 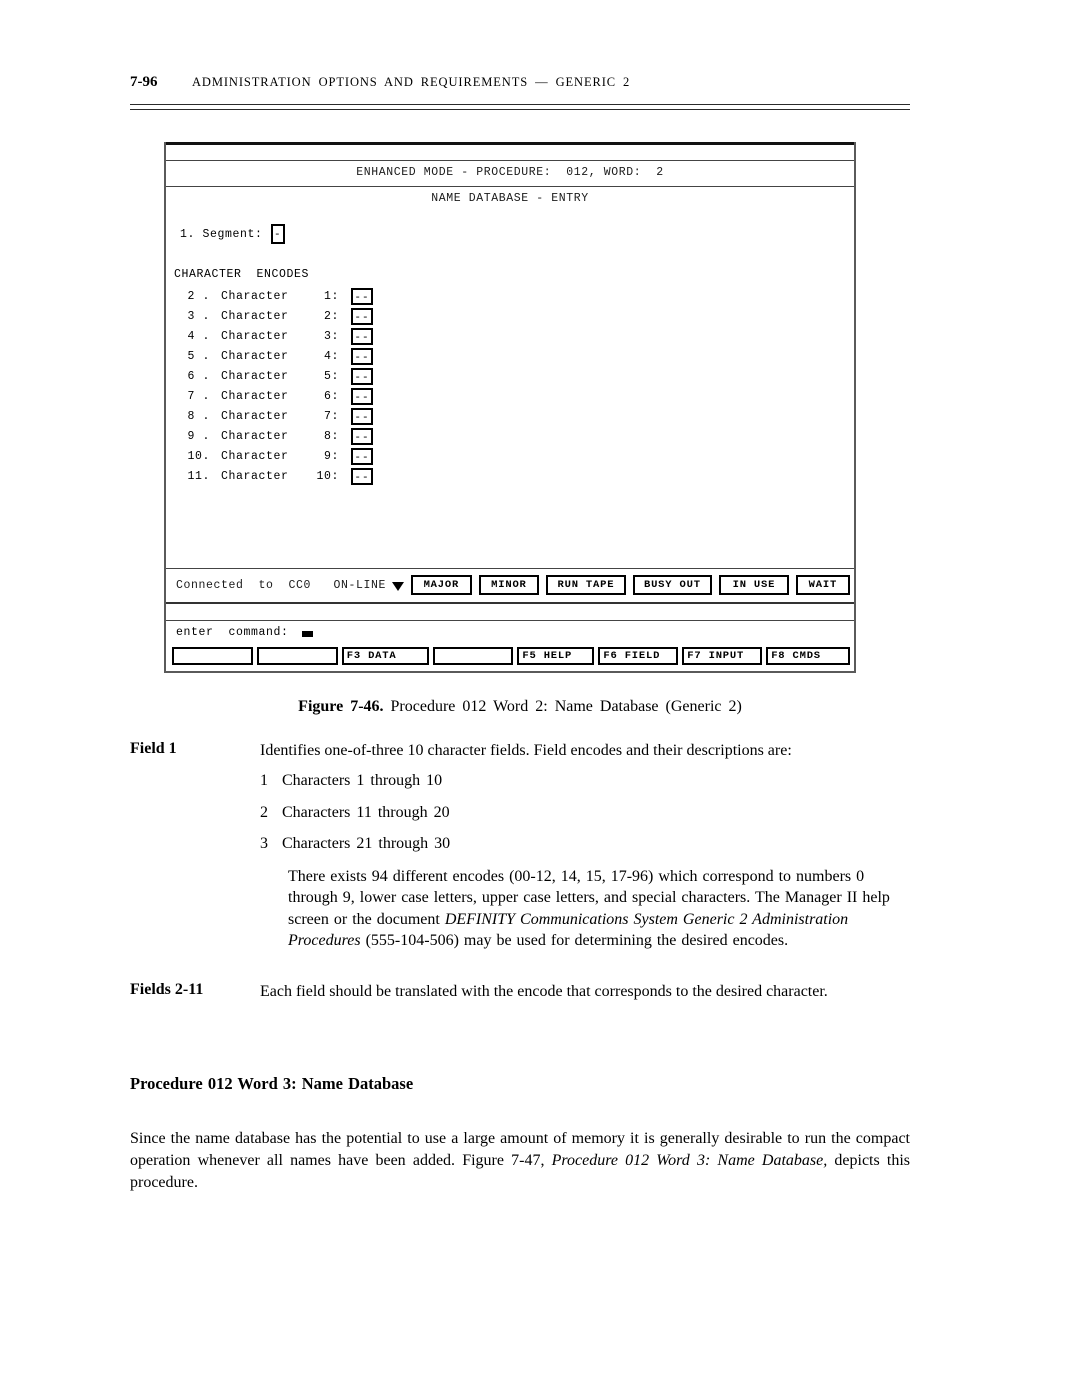 I want to click on encode-row: 4 . Character 3: --, so click(x=304, y=336).